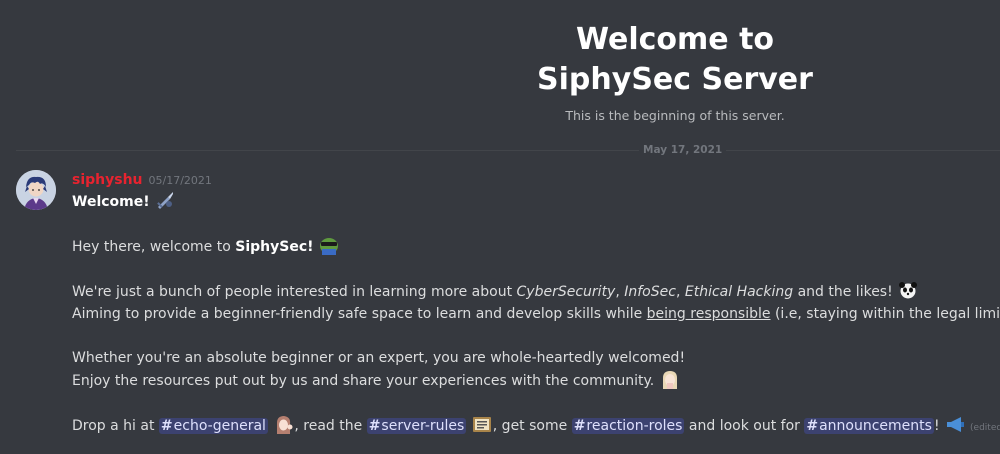 The image size is (1000, 454). Describe the element at coordinates (634, 426) in the screenshot. I see `channel-reaction-roles-label: reaction-roles` at that location.